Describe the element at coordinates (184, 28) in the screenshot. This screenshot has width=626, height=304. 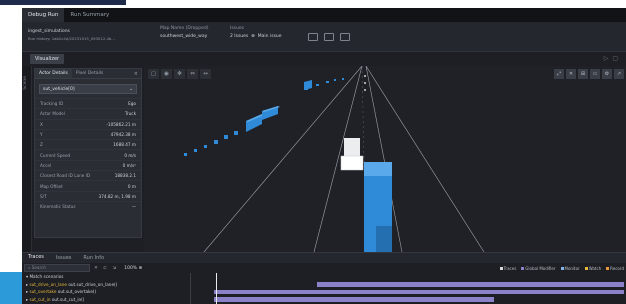
I see `map-label: Map Name (Dropped)` at that location.